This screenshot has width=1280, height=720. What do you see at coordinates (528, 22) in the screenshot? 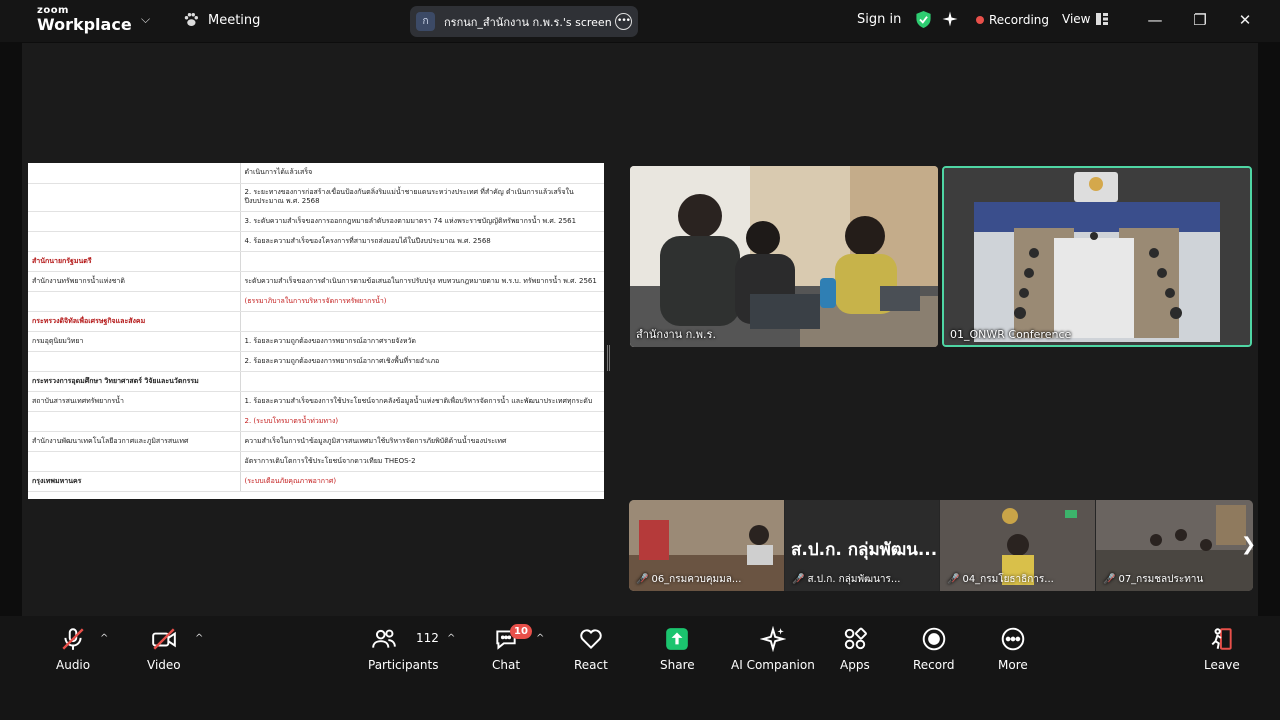
I see `share-title: กรกนก_สำนักงาน ก.พ.ร.'s screen` at bounding box center [528, 22].